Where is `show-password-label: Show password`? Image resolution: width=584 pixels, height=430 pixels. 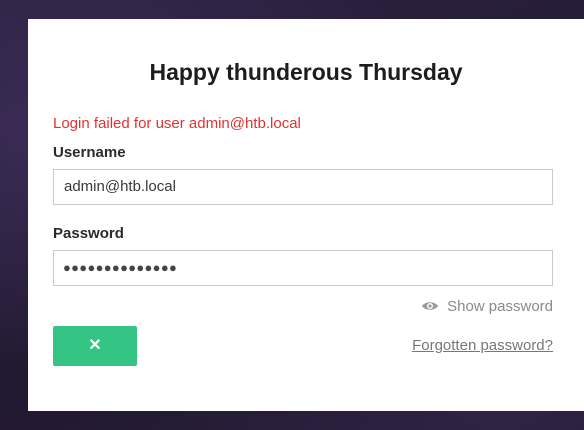
show-password-label: Show password is located at coordinates (500, 306).